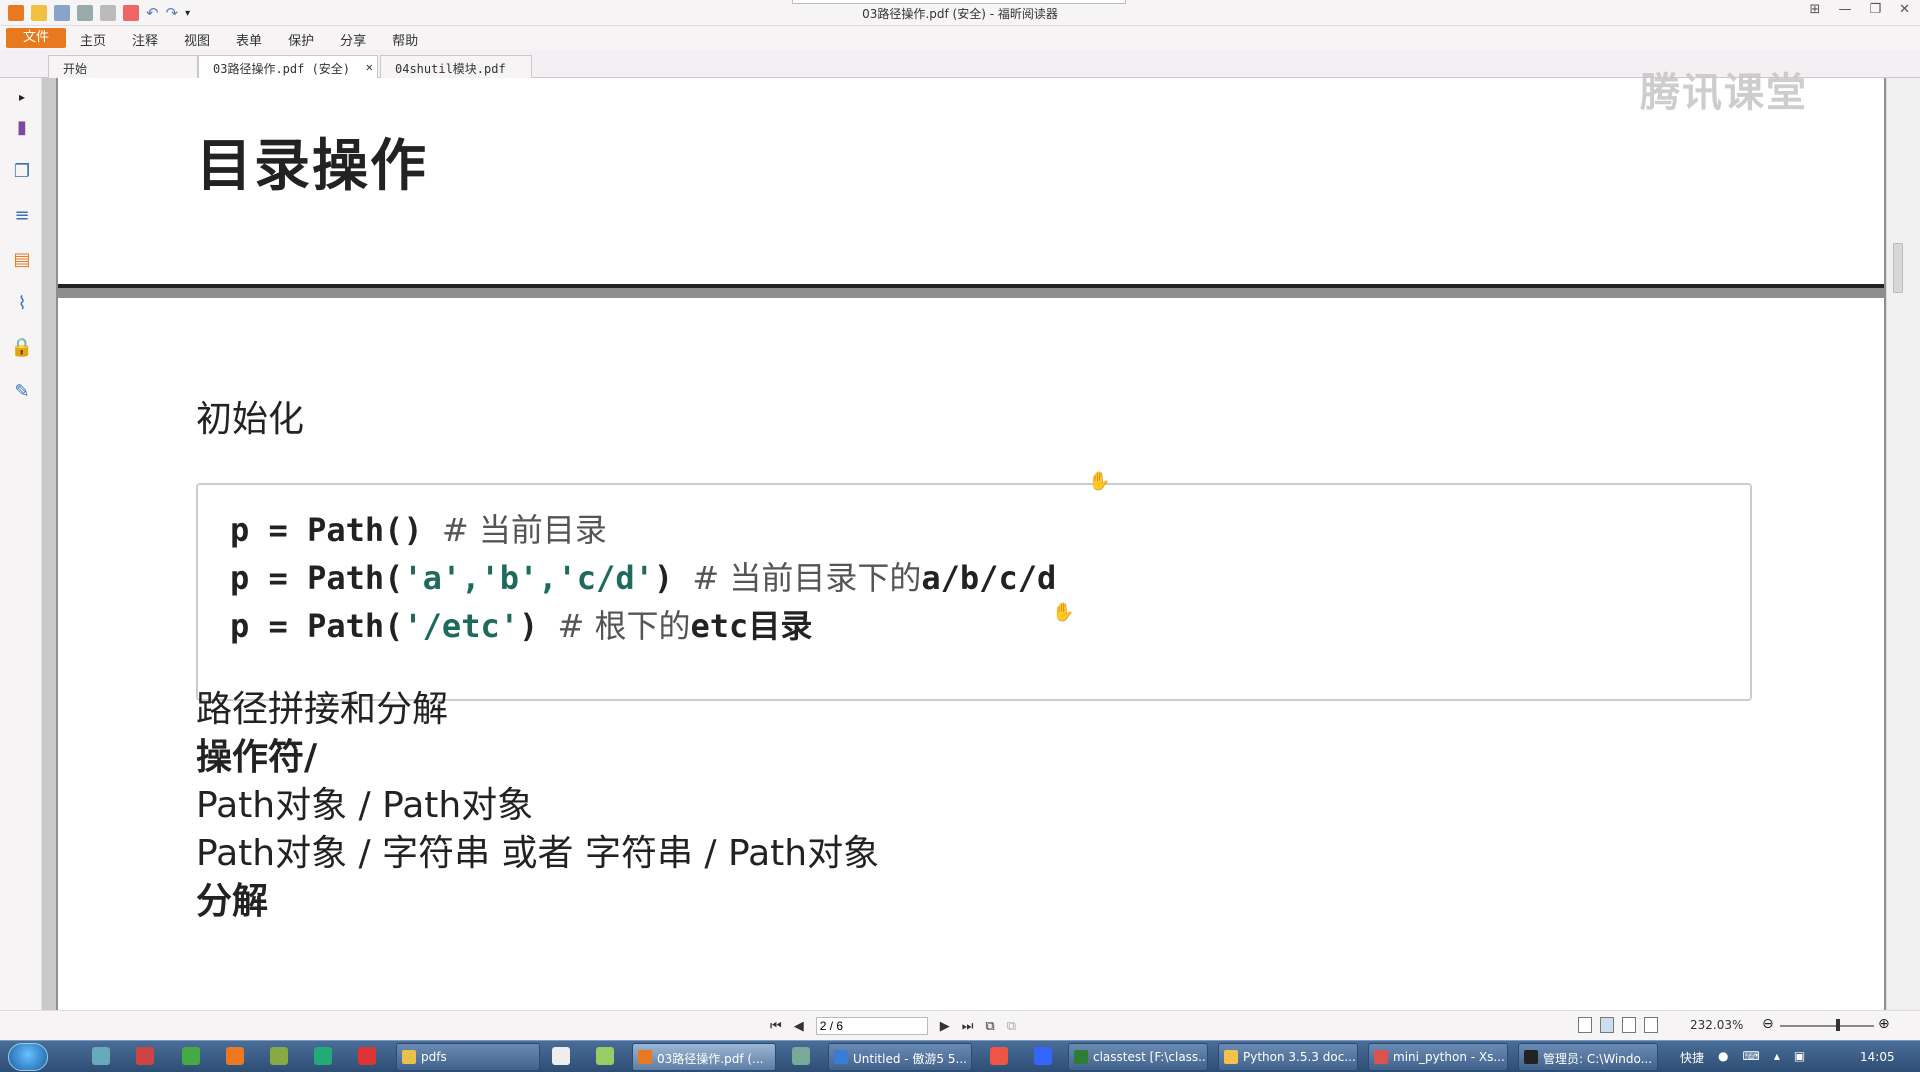  I want to click on section-heading-init: 初始化, so click(250, 419).